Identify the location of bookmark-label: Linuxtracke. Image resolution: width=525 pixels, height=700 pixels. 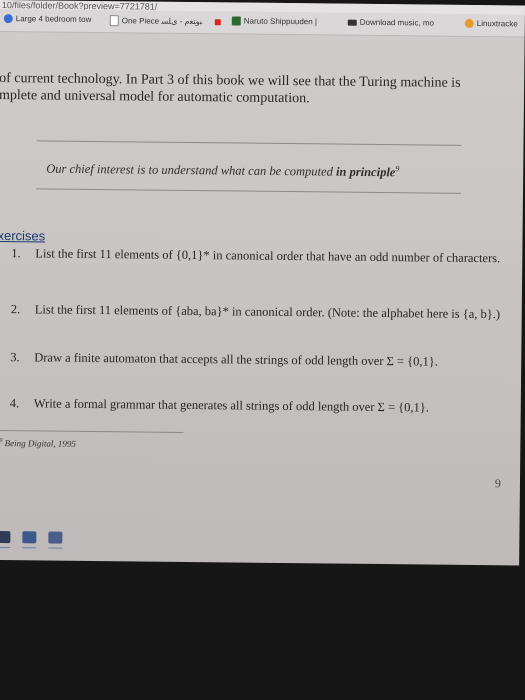
(497, 23).